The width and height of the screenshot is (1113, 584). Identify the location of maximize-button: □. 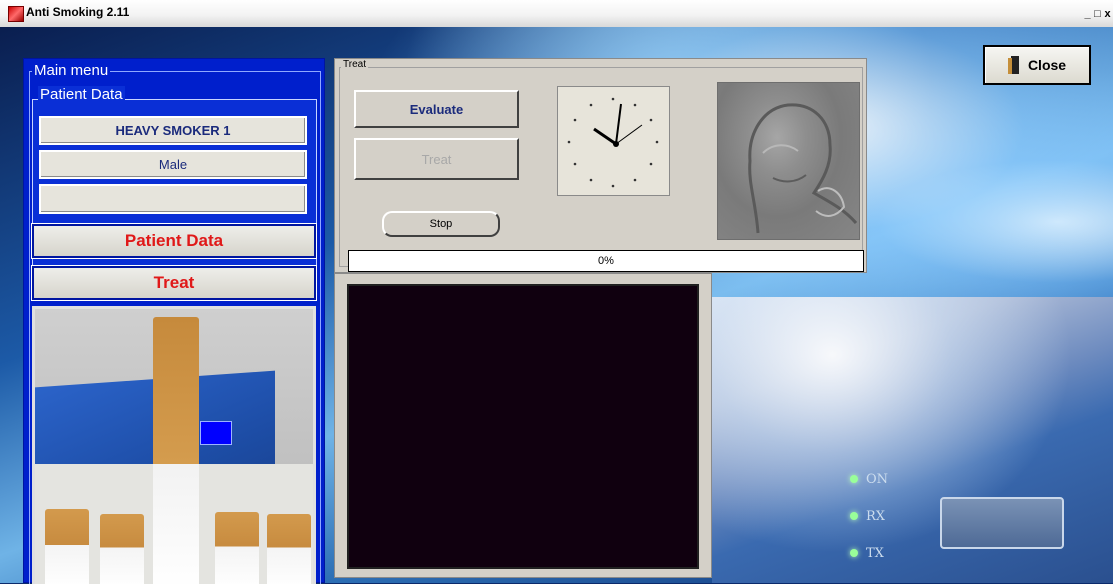
(1098, 14).